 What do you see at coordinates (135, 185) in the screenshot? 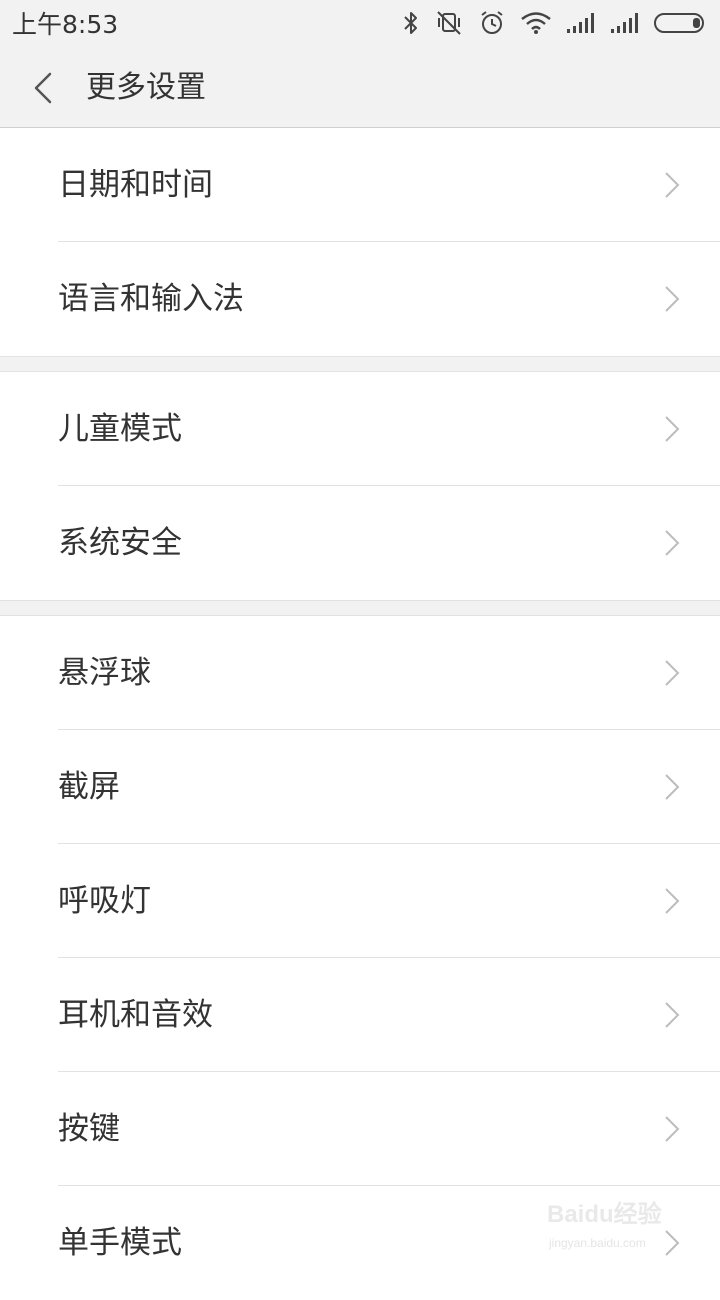
I see `settings-item-label: 日期和时间` at bounding box center [135, 185].